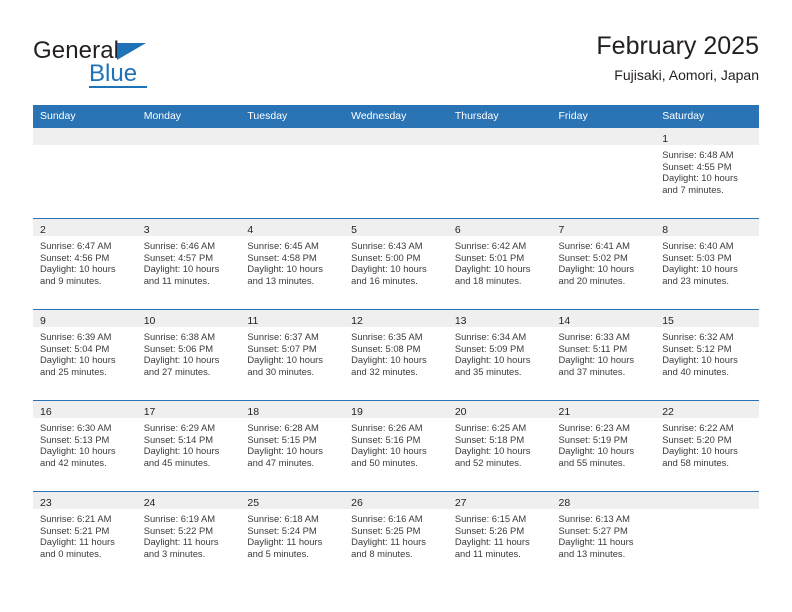 The width and height of the screenshot is (792, 612). I want to click on sunset-text: Sunset: 5:19 PM, so click(593, 439).